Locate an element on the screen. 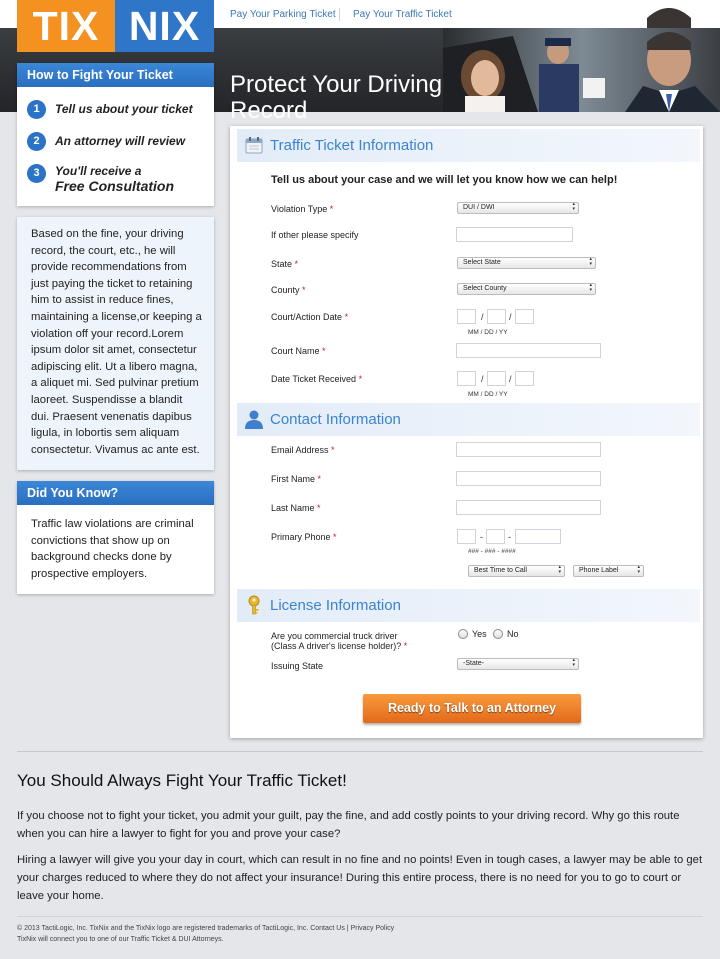 This screenshot has height=959, width=720. nav-link-parking-ticket: Pay Your Parking Ticket is located at coordinates (283, 14).